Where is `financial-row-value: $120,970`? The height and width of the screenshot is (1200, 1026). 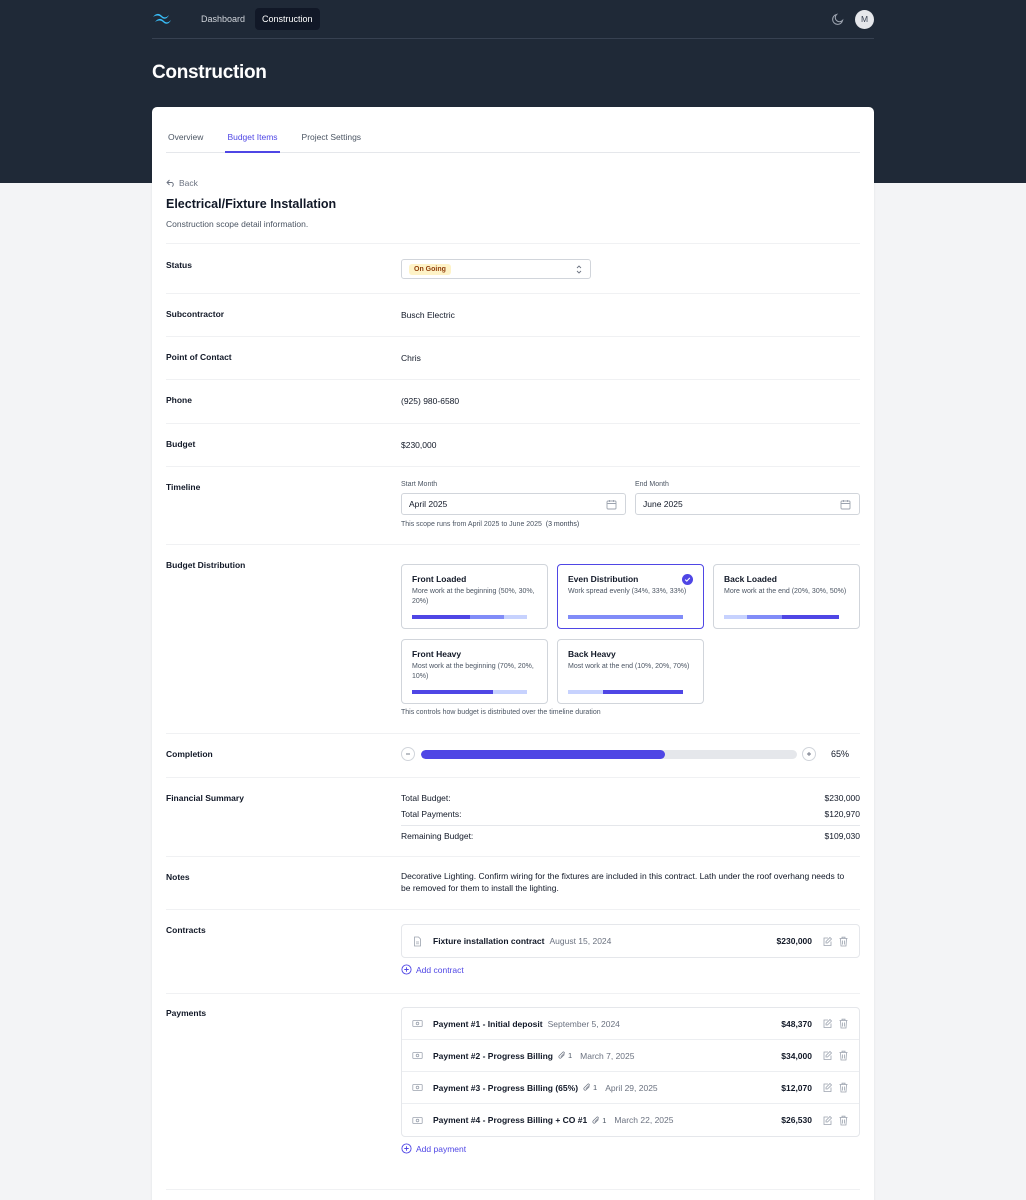
financial-row-value: $120,970 is located at coordinates (842, 814).